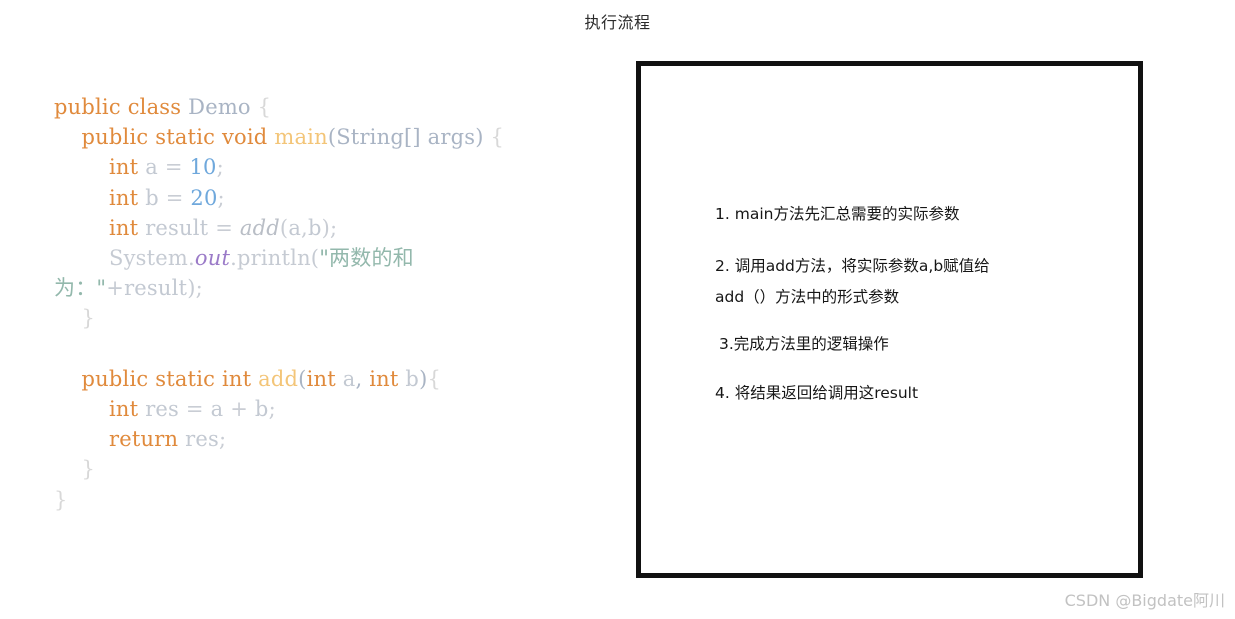 The width and height of the screenshot is (1235, 619). What do you see at coordinates (152, 197) in the screenshot?
I see `token-ident-b: b` at bounding box center [152, 197].